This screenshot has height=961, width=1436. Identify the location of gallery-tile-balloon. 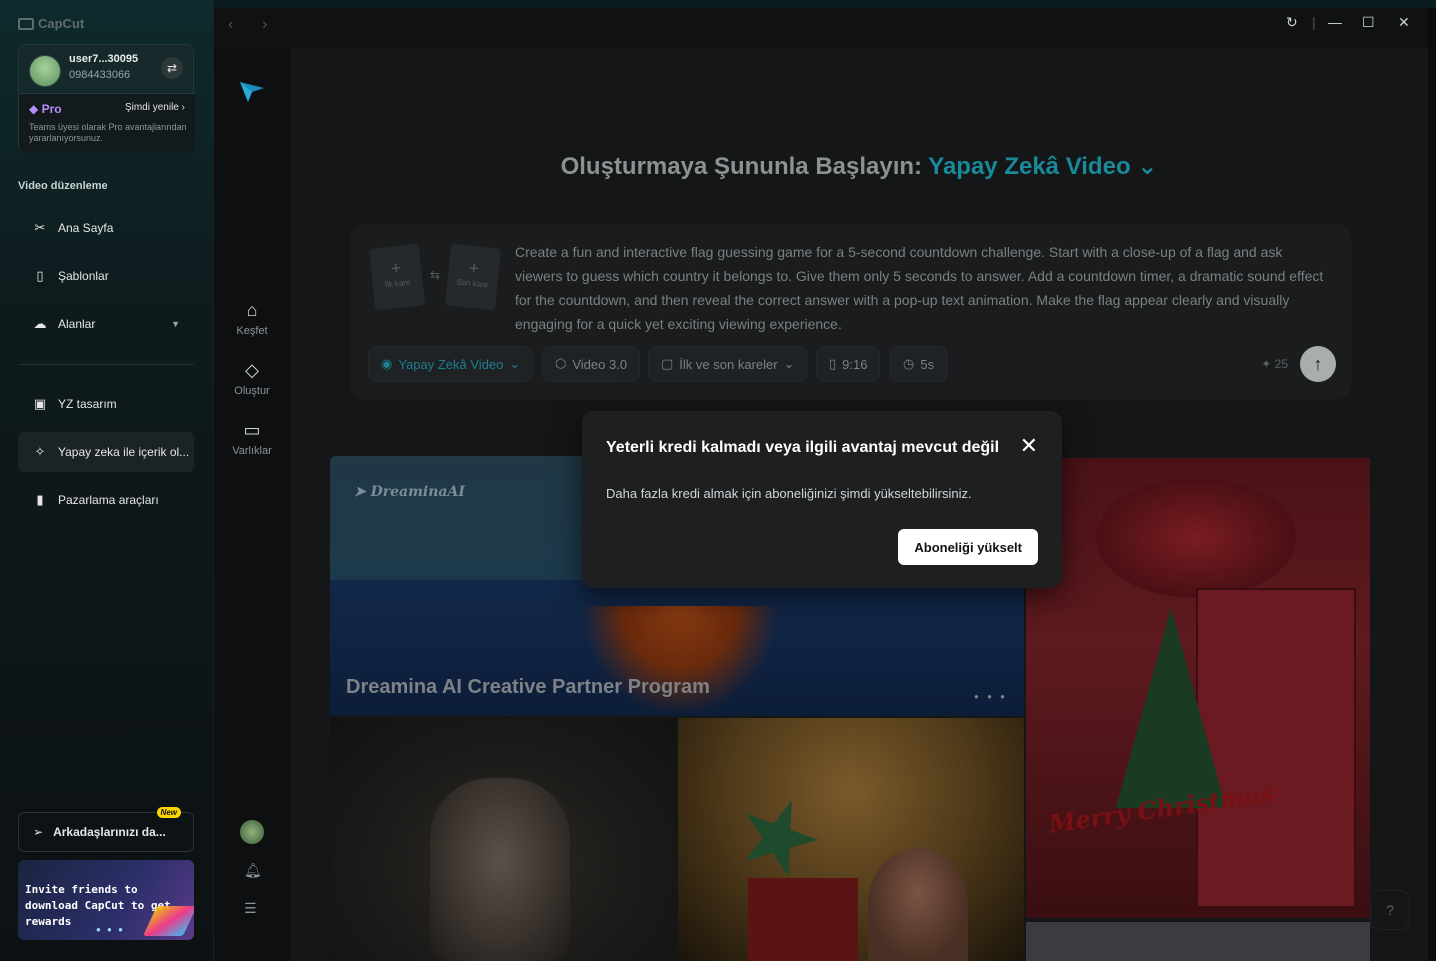
(851, 839).